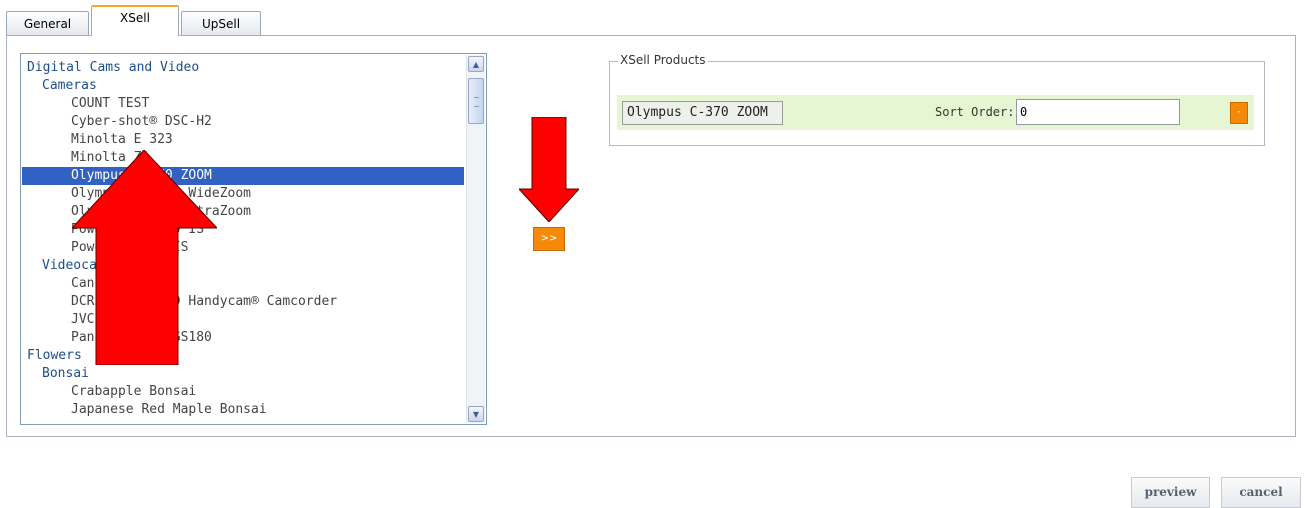 This screenshot has width=1311, height=508. Describe the element at coordinates (1261, 492) in the screenshot. I see `cancel-button: cancel` at that location.